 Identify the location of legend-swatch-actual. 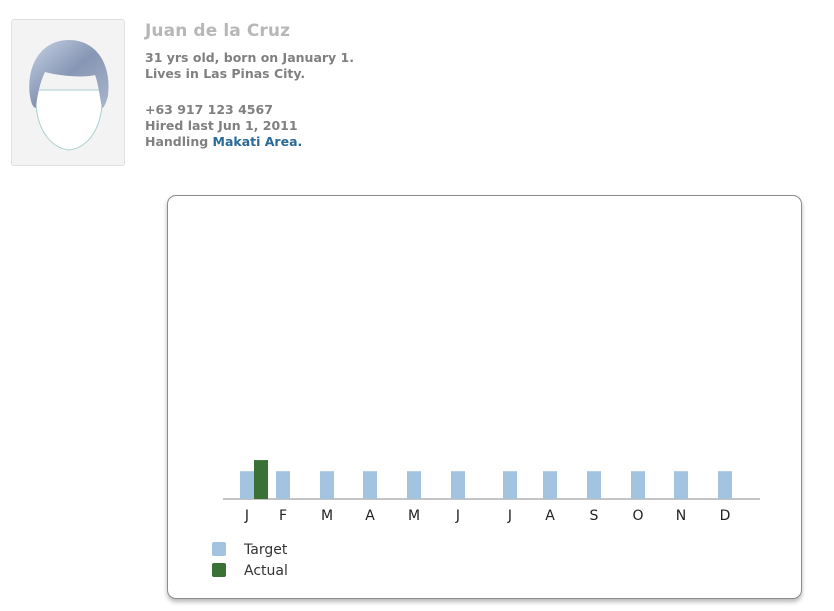
(219, 570).